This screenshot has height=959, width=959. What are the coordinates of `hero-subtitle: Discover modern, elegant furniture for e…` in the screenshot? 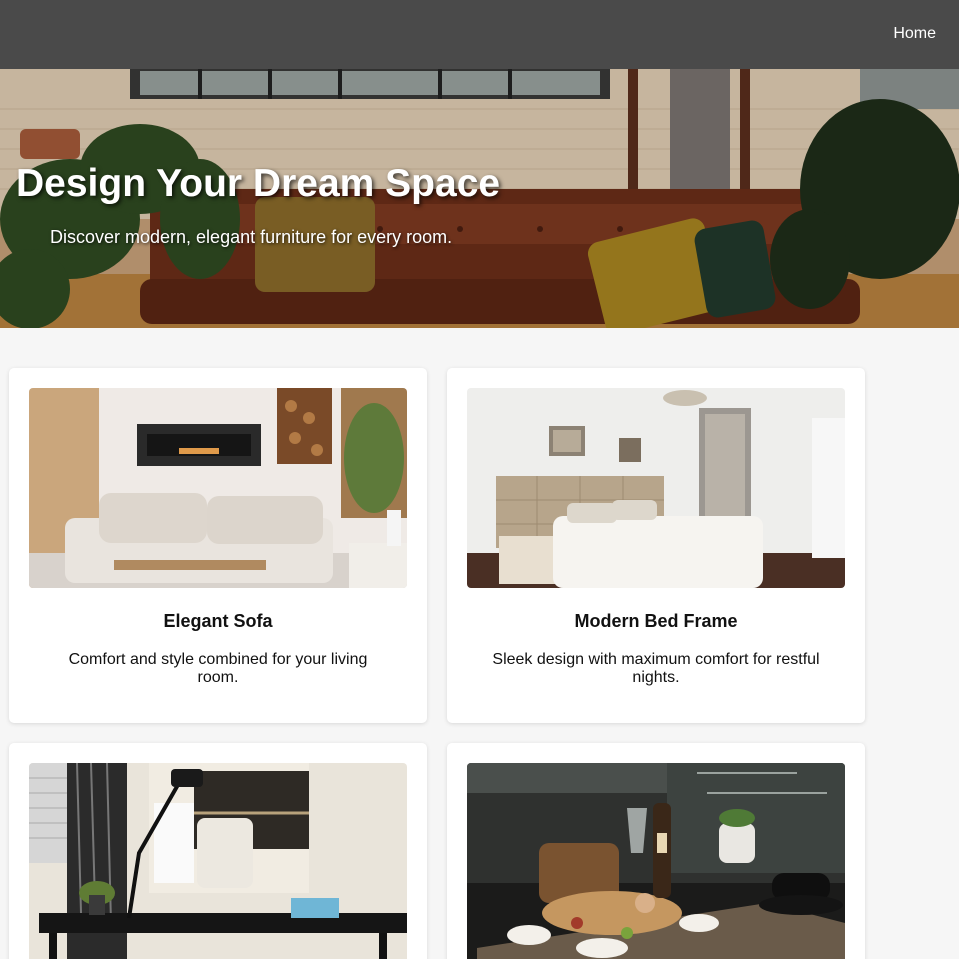 It's located at (251, 237).